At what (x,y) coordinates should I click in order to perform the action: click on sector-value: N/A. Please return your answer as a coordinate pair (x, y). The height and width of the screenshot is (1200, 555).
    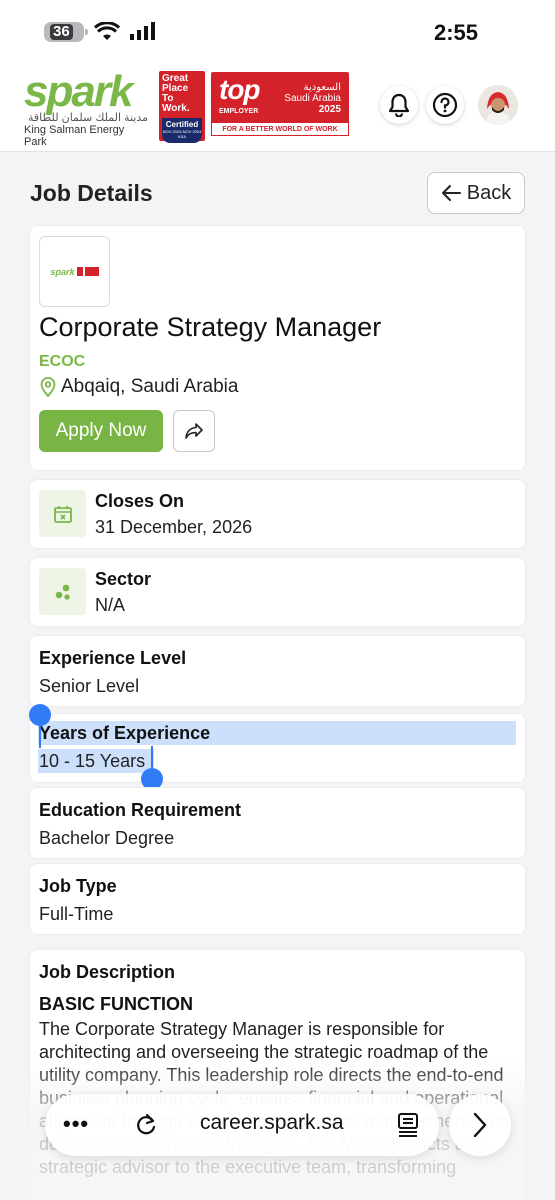
    Looking at the image, I should click on (110, 605).